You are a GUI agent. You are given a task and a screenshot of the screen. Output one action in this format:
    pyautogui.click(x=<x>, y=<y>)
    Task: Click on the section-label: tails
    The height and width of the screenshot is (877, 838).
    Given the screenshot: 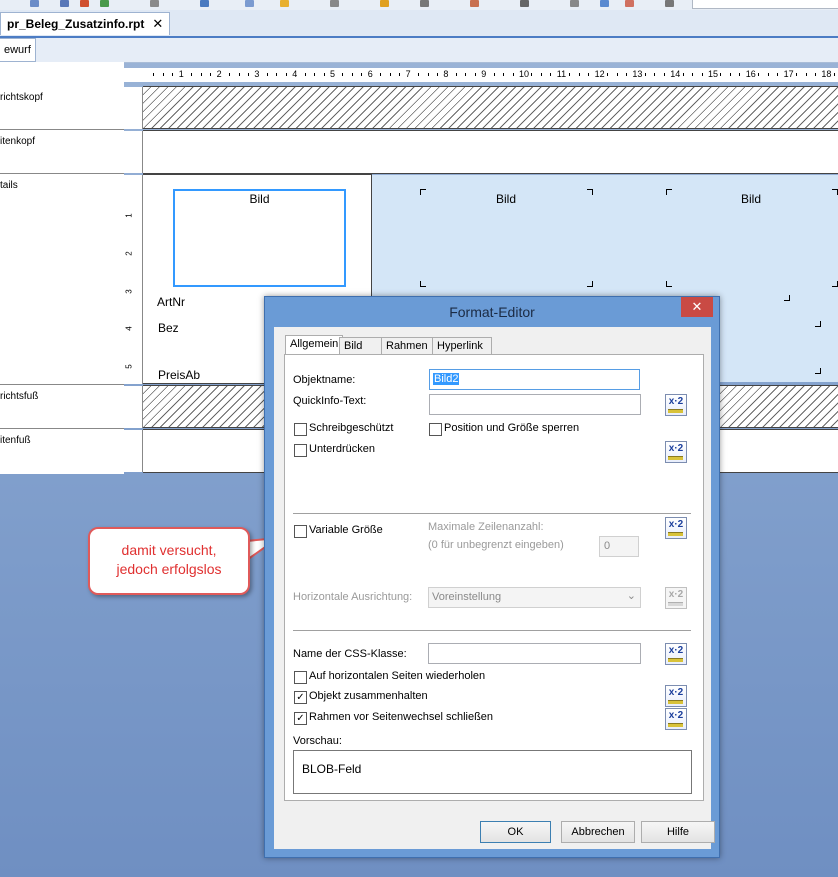 What is the action you would take?
    pyautogui.click(x=61, y=184)
    